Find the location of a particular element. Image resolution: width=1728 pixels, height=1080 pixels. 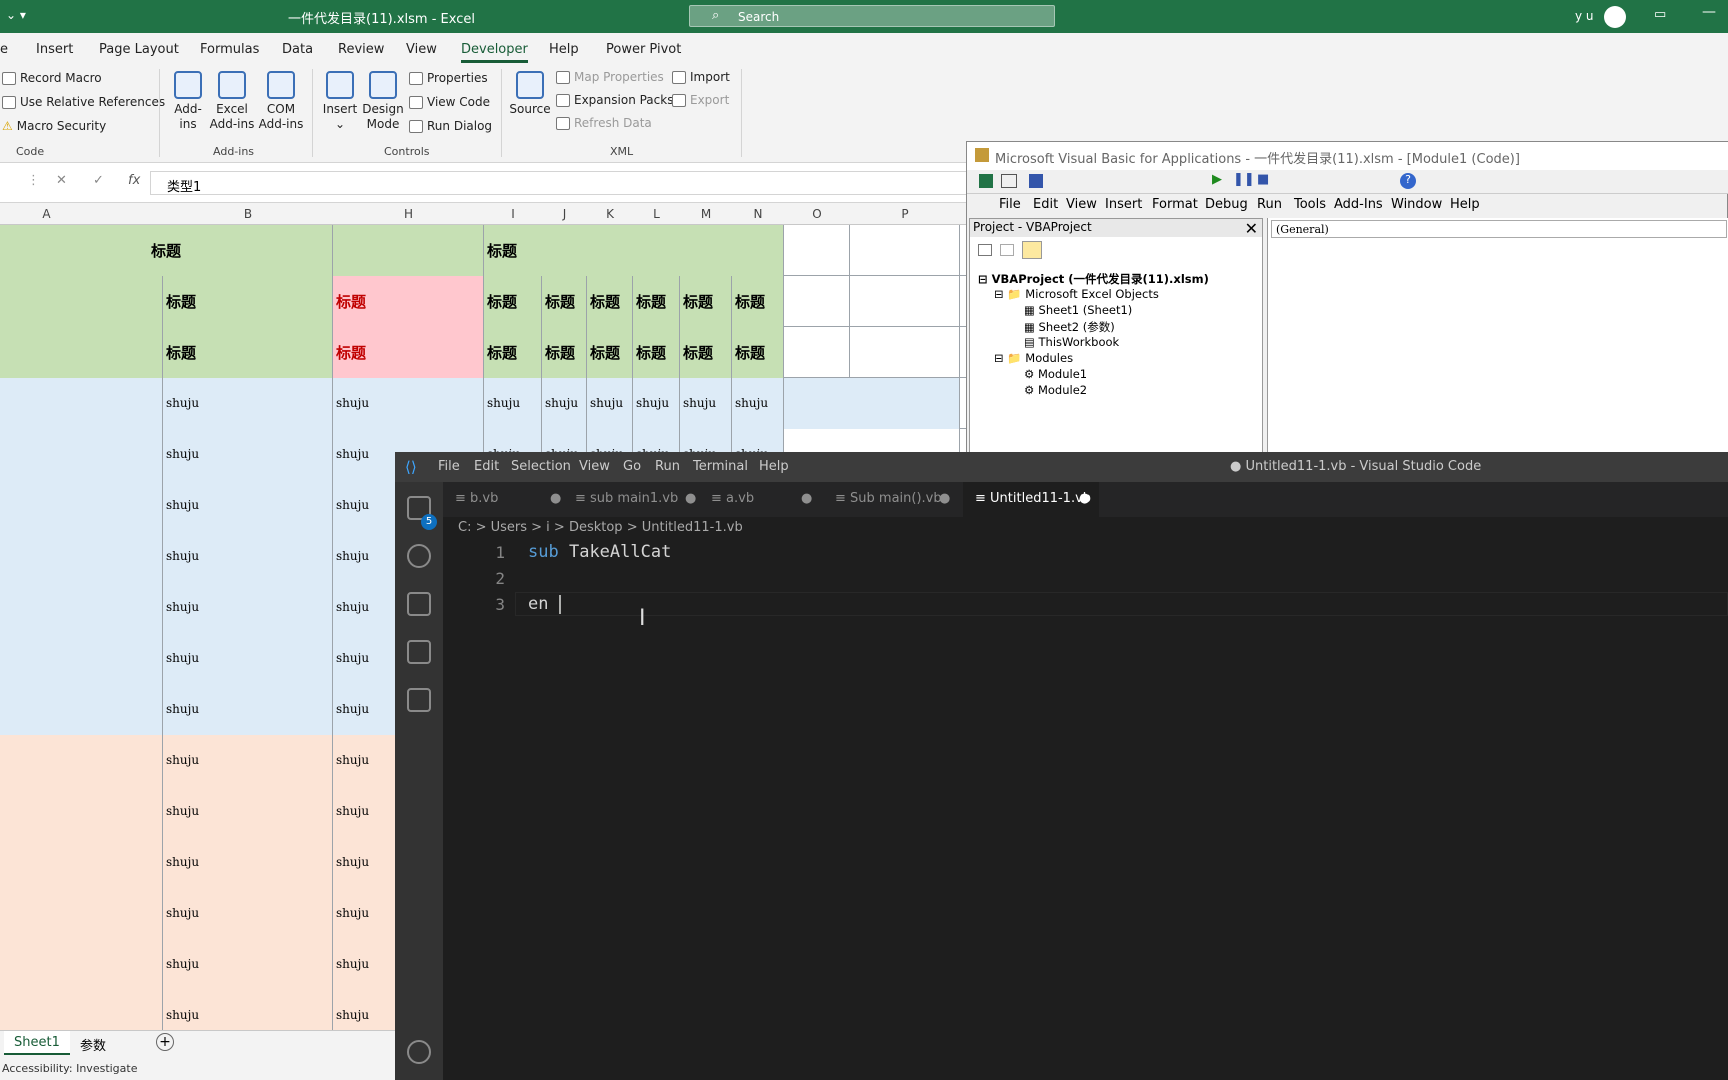

vba-code-pane: (General) is located at coordinates (1497, 336).